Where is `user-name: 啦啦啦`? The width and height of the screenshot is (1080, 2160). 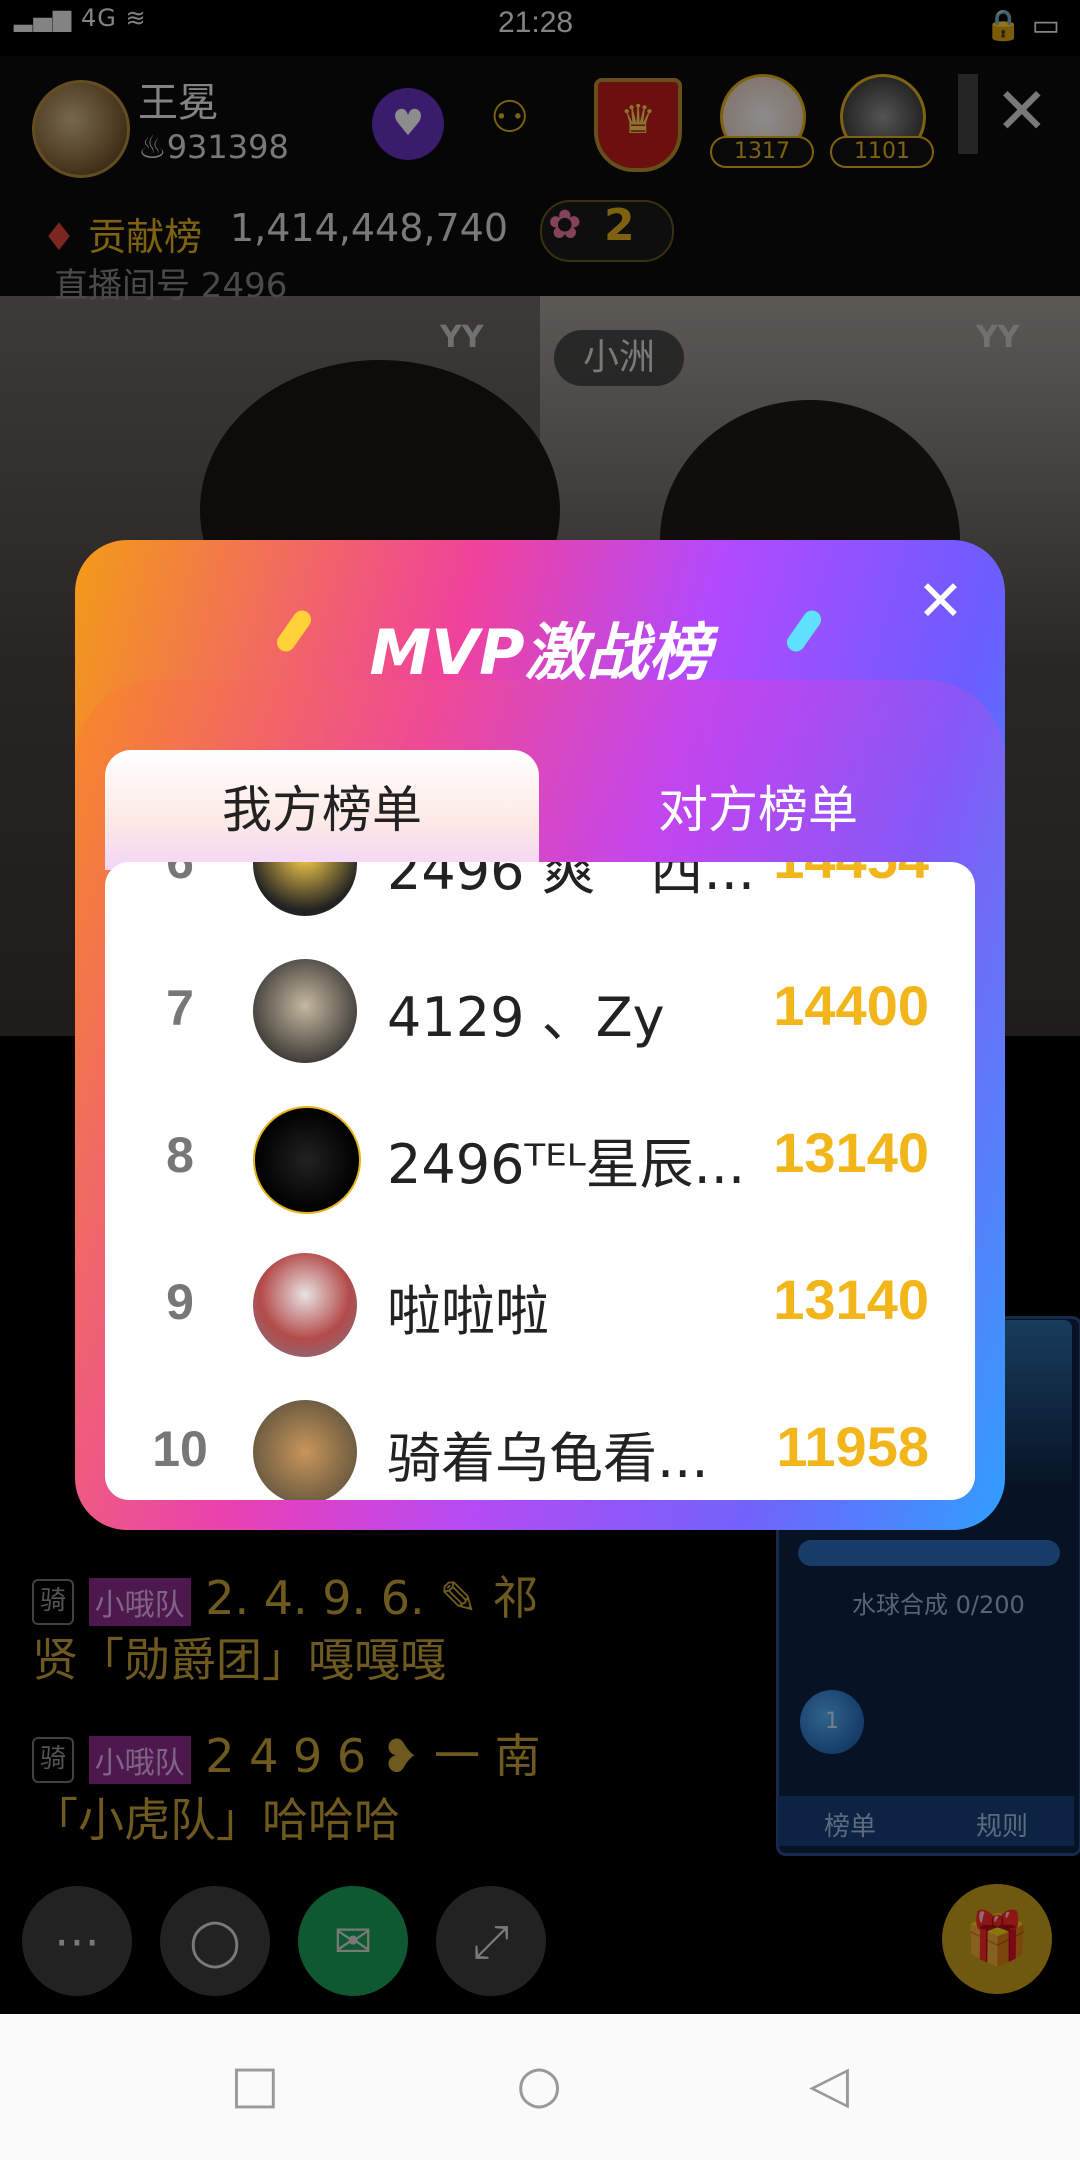 user-name: 啦啦啦 is located at coordinates (468, 1311).